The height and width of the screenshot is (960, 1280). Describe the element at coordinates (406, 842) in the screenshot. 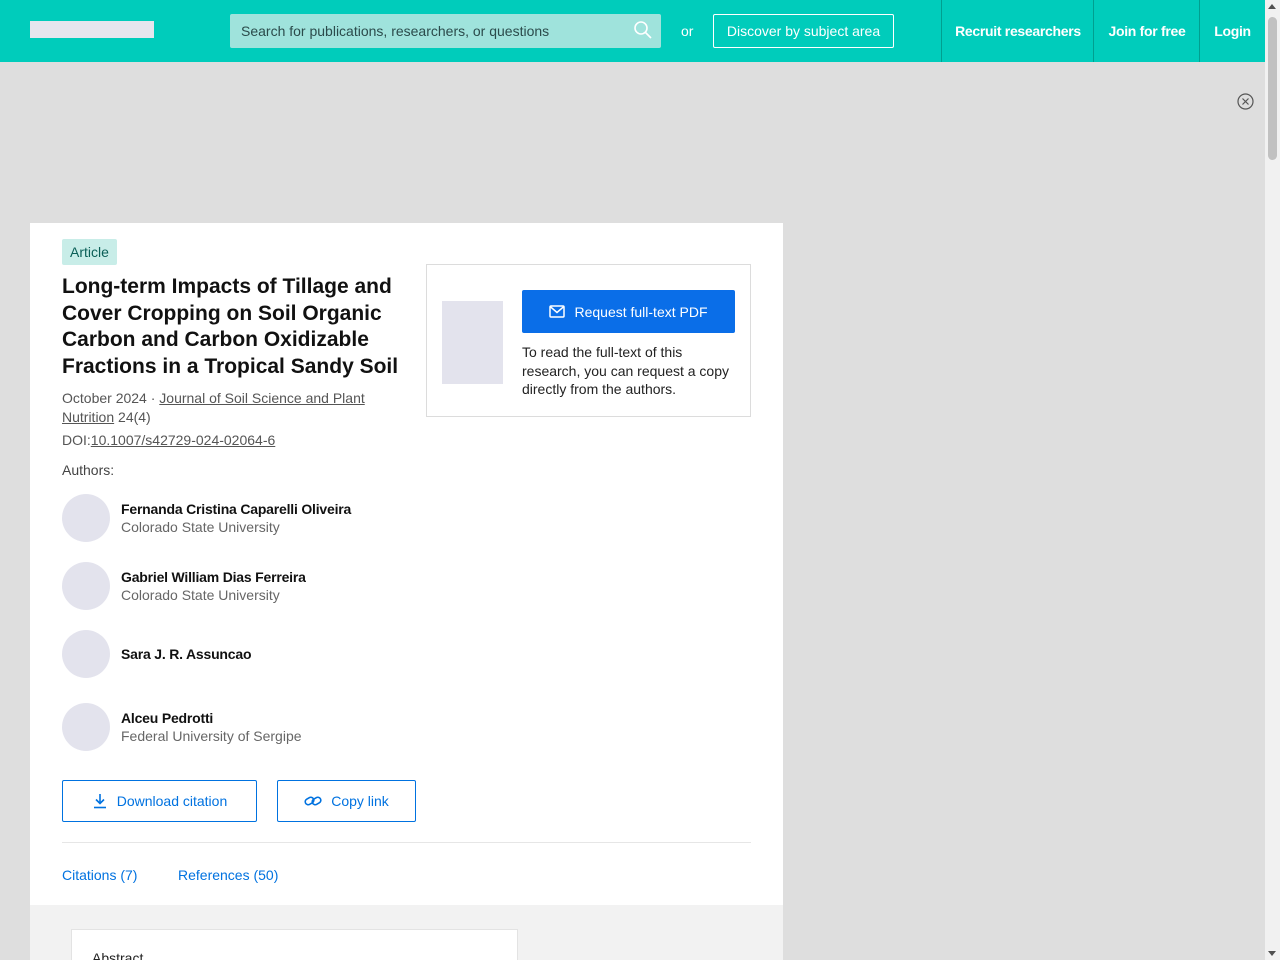

I see `section-divider` at that location.